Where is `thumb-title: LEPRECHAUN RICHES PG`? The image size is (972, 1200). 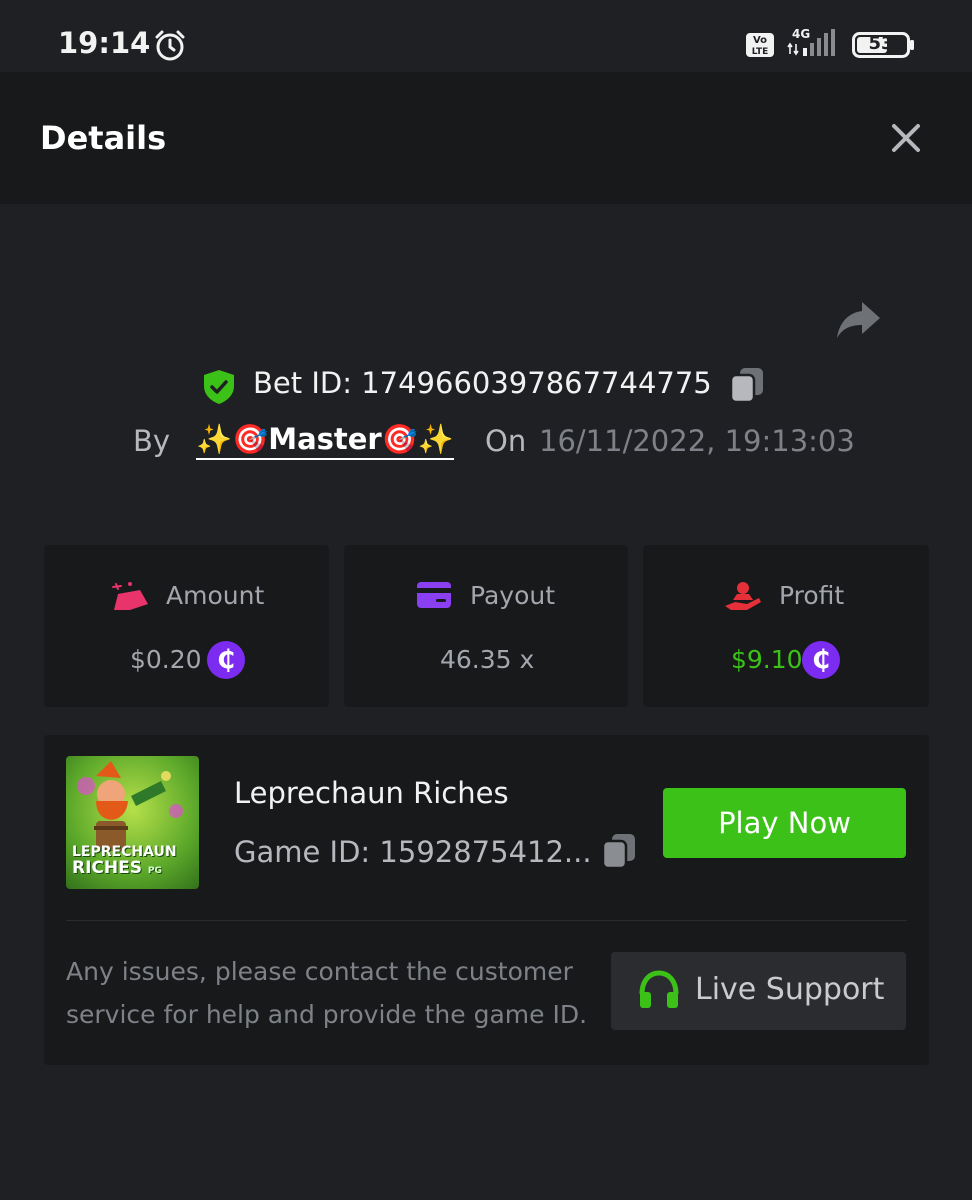 thumb-title: LEPRECHAUN RICHES PG is located at coordinates (124, 861).